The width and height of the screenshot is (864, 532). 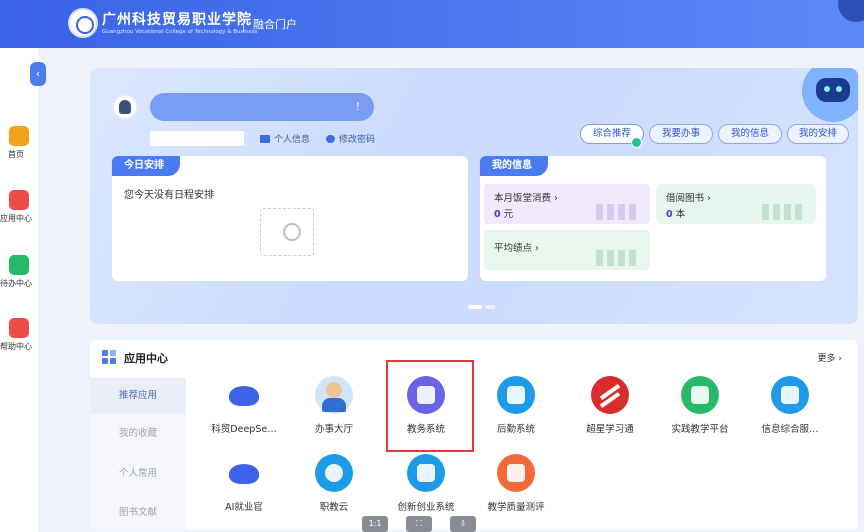 I want to click on portal-title: 融合门户, so click(x=275, y=24).